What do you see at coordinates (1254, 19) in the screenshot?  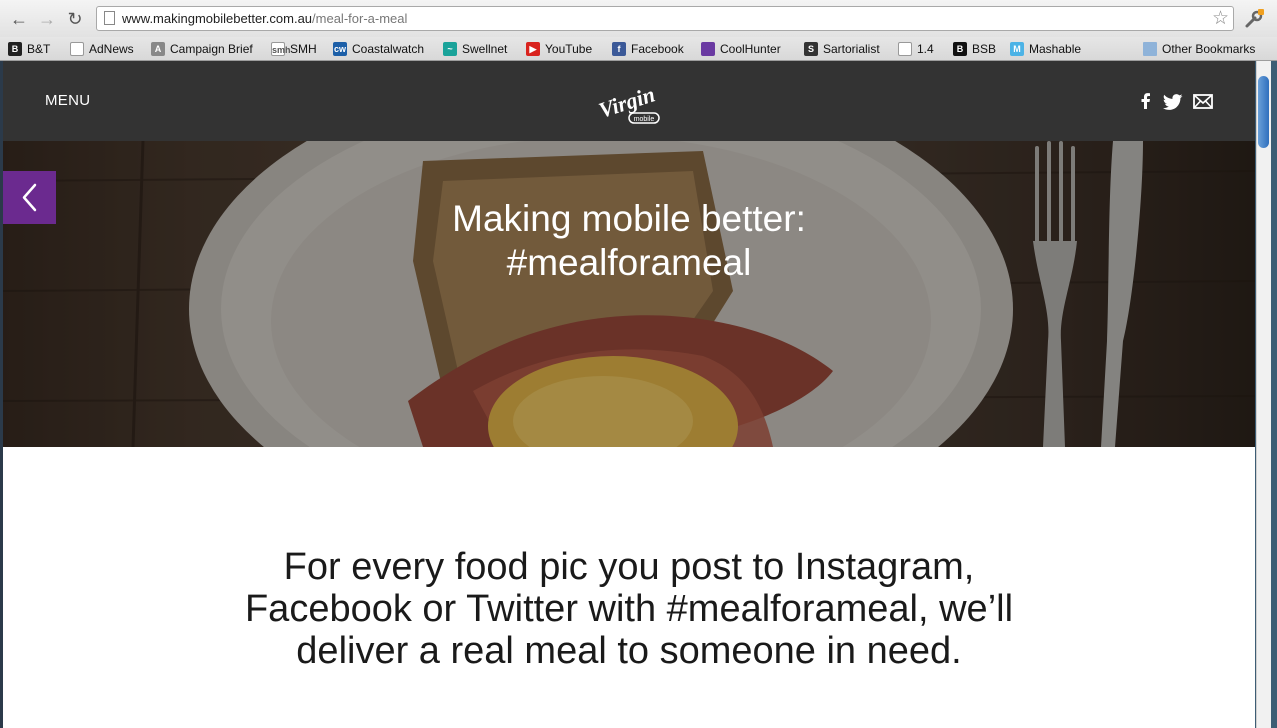 I see `wrench-icon` at bounding box center [1254, 19].